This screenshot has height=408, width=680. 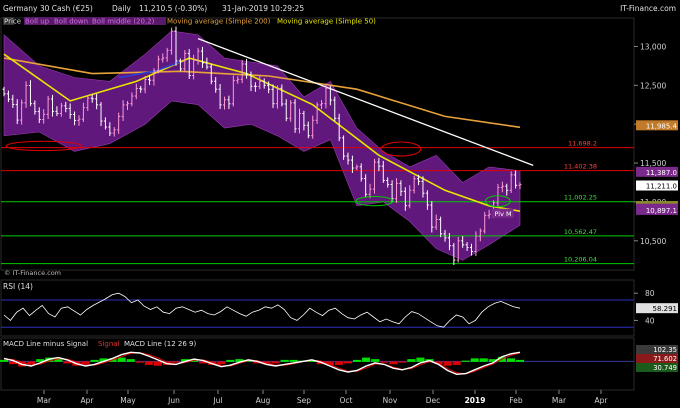 I want to click on rsi-value-label: 58.291, so click(x=665, y=309).